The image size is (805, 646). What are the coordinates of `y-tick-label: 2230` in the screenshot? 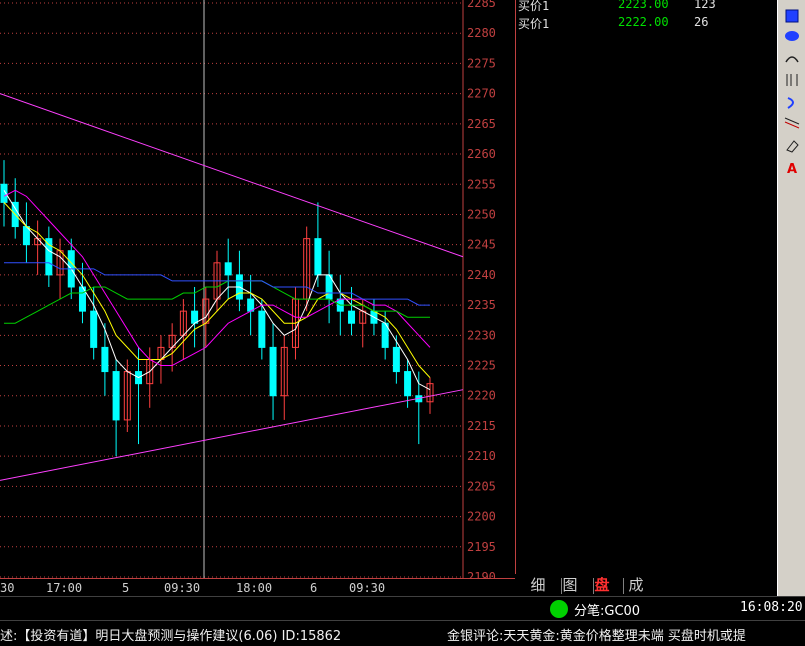 It's located at (481, 335).